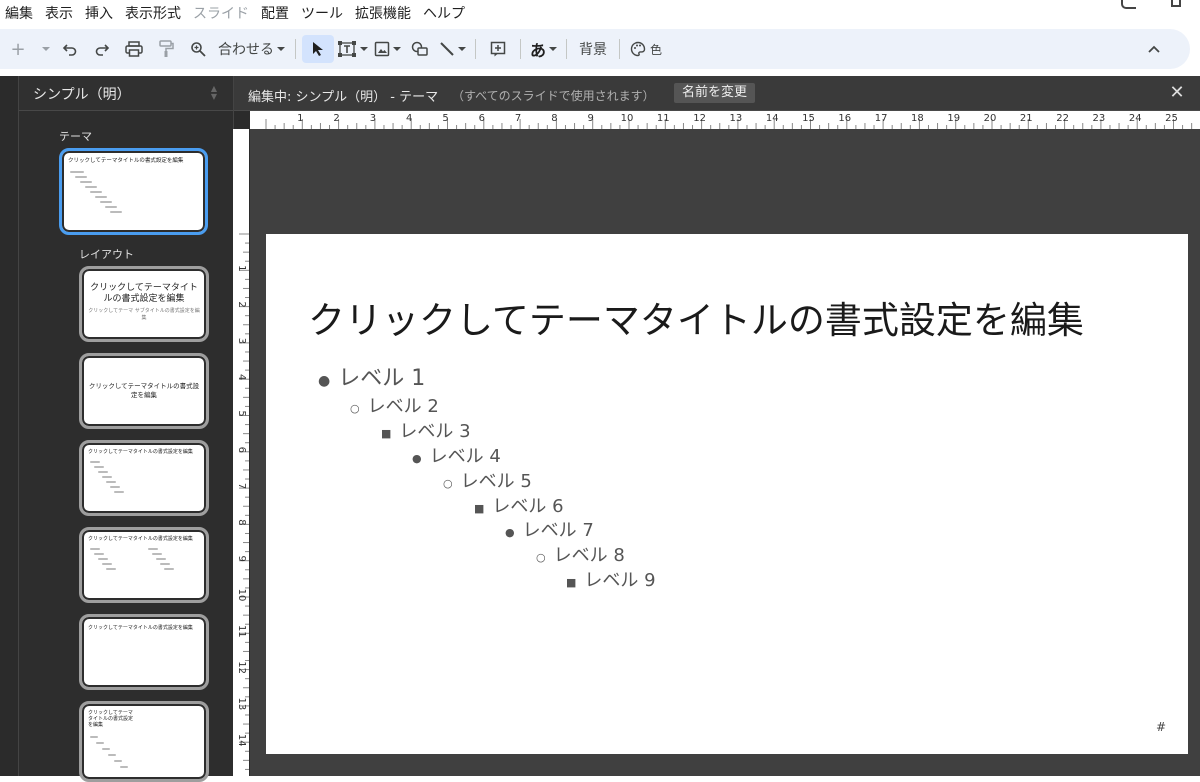 The width and height of the screenshot is (1200, 782). I want to click on layout-thumbnail-title-body: クリックしてテーマタイトルの書式設定を編集, so click(144, 478).